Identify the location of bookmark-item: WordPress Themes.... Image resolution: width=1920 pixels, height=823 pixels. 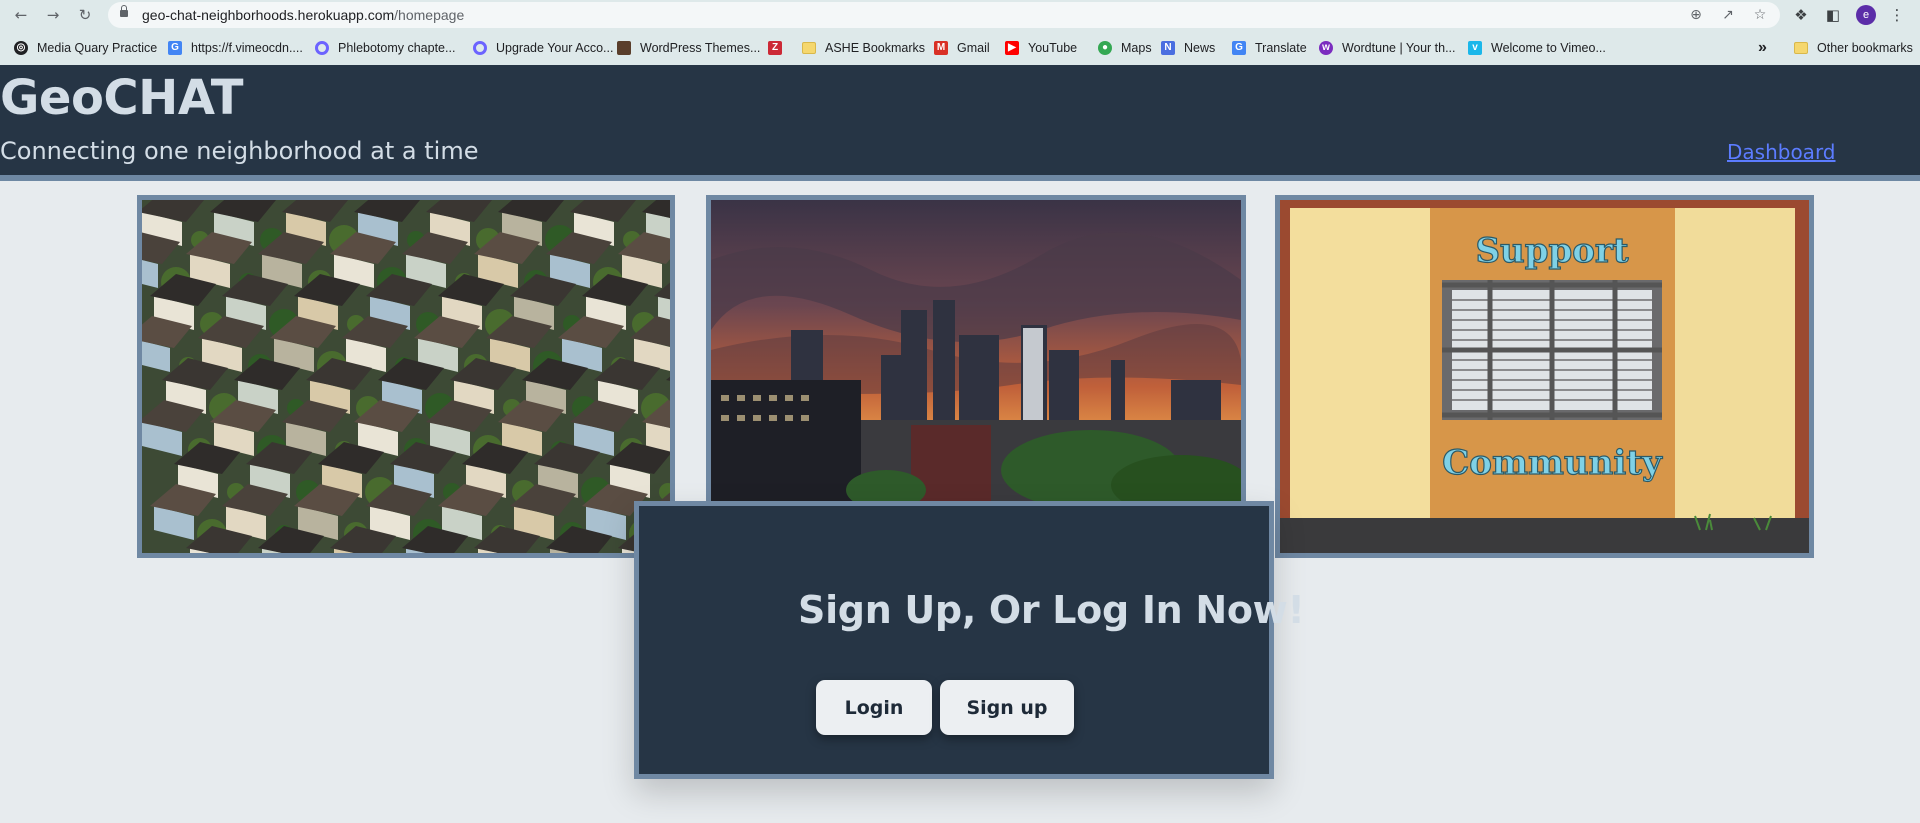
(688, 48).